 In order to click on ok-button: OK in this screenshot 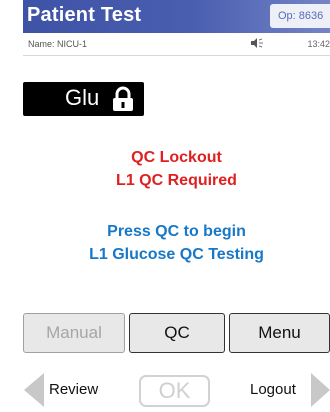, I will do `click(174, 391)`.